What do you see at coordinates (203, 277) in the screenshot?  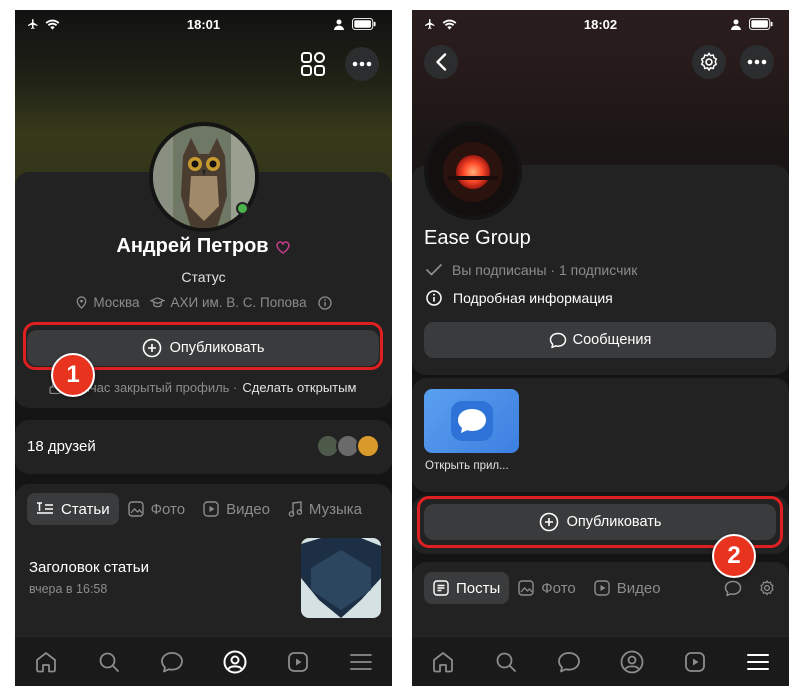 I see `profile-status: Статус` at bounding box center [203, 277].